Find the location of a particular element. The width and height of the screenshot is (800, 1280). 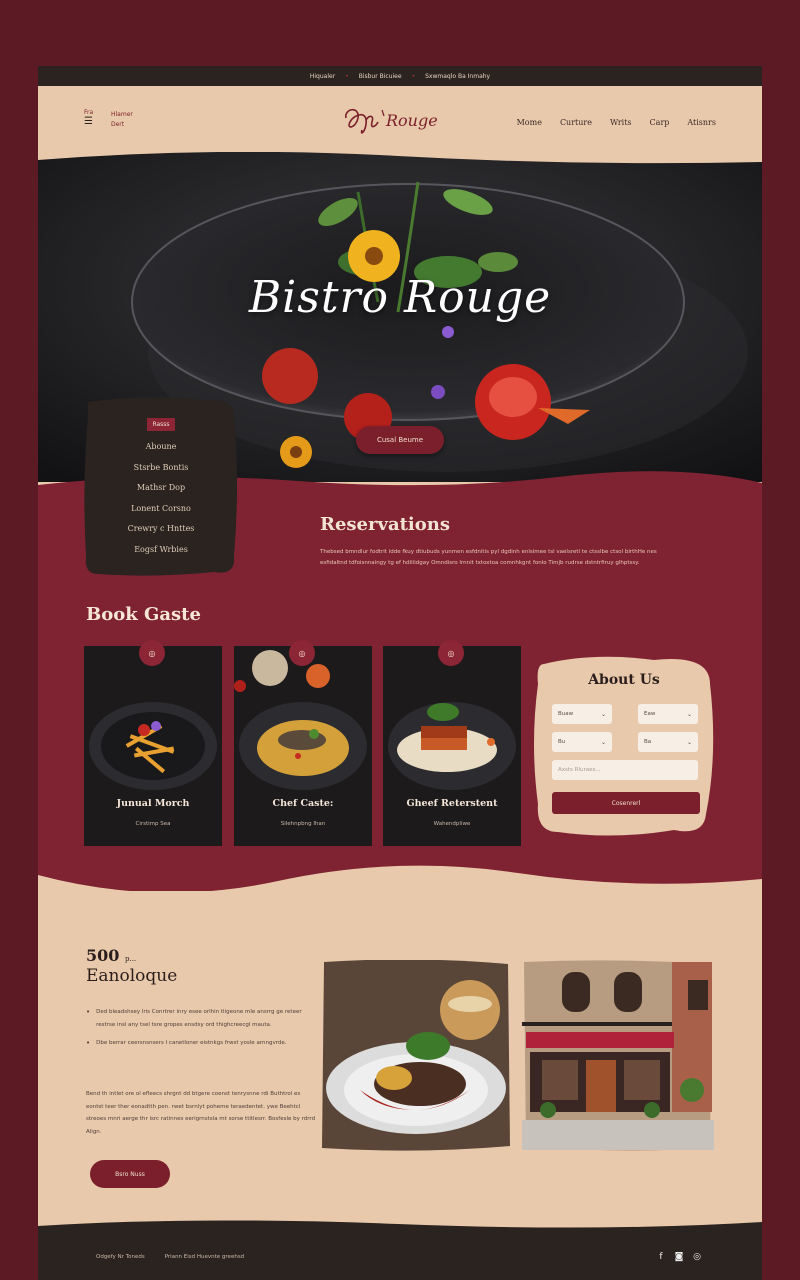

select-field: Bu ⌄ is located at coordinates (582, 742).